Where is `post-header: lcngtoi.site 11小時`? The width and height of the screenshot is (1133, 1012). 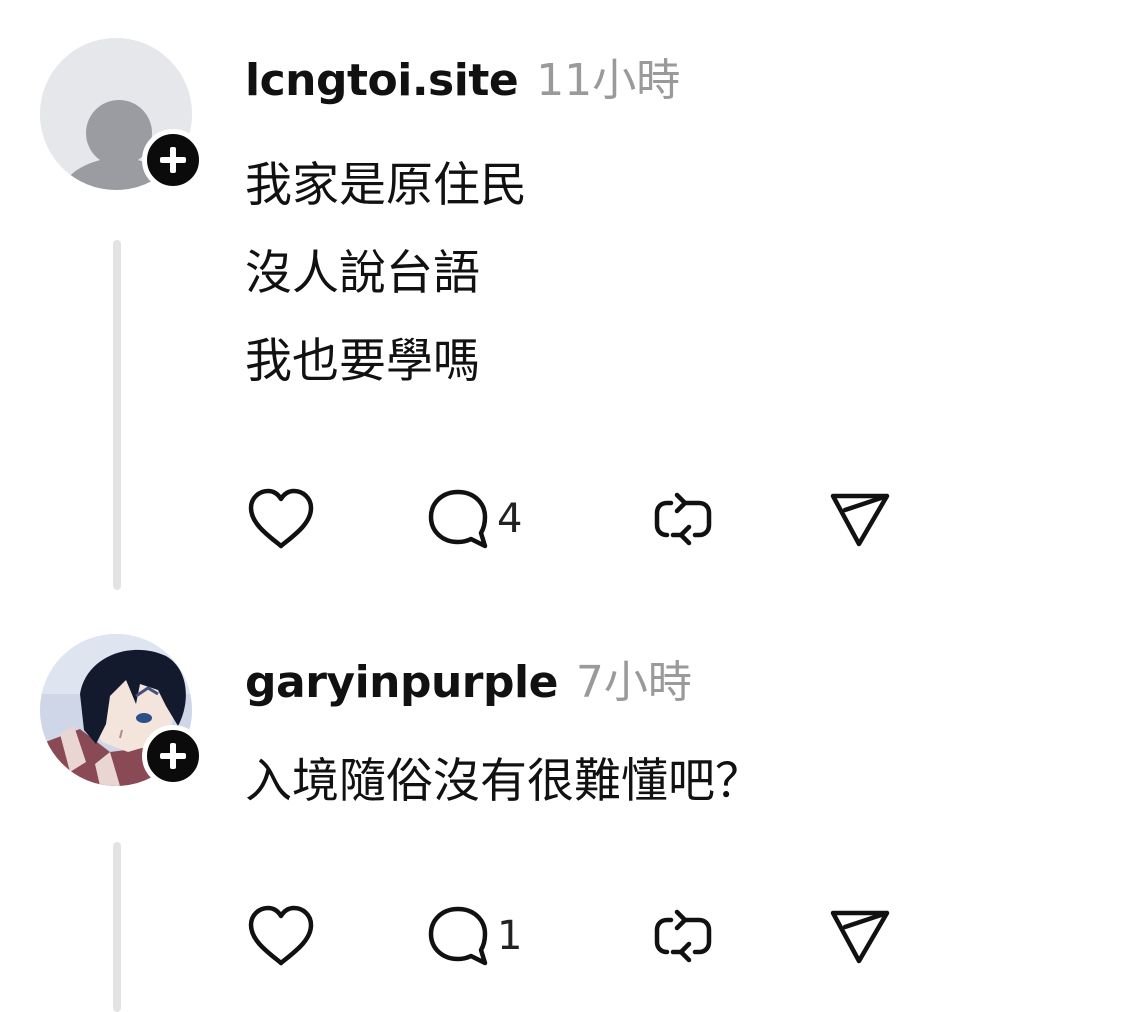
post-header: lcngtoi.site 11小時 is located at coordinates (462, 76).